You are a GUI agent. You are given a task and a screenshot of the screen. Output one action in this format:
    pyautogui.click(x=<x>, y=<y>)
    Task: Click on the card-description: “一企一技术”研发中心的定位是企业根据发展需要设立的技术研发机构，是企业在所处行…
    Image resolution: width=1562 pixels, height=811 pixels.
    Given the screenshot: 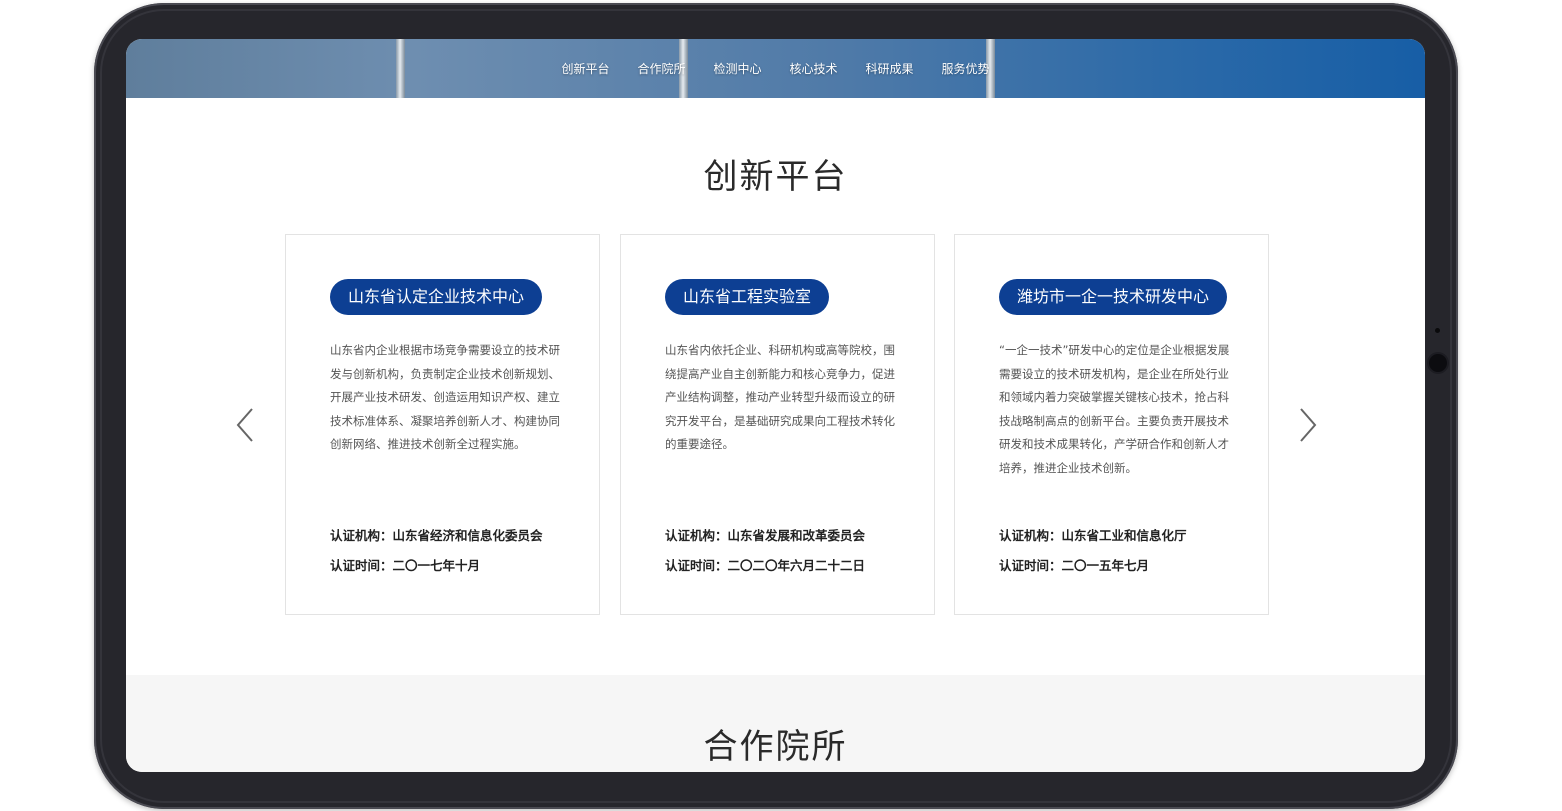 What is the action you would take?
    pyautogui.click(x=1114, y=409)
    